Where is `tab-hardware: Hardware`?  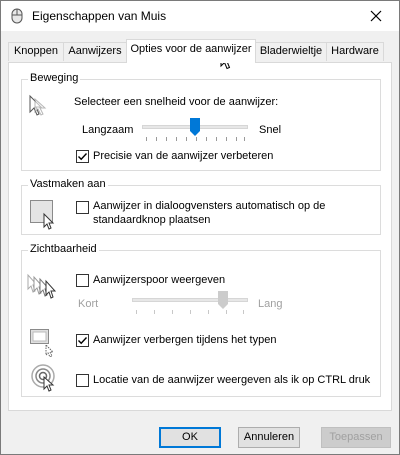 tab-hardware: Hardware is located at coordinates (355, 51).